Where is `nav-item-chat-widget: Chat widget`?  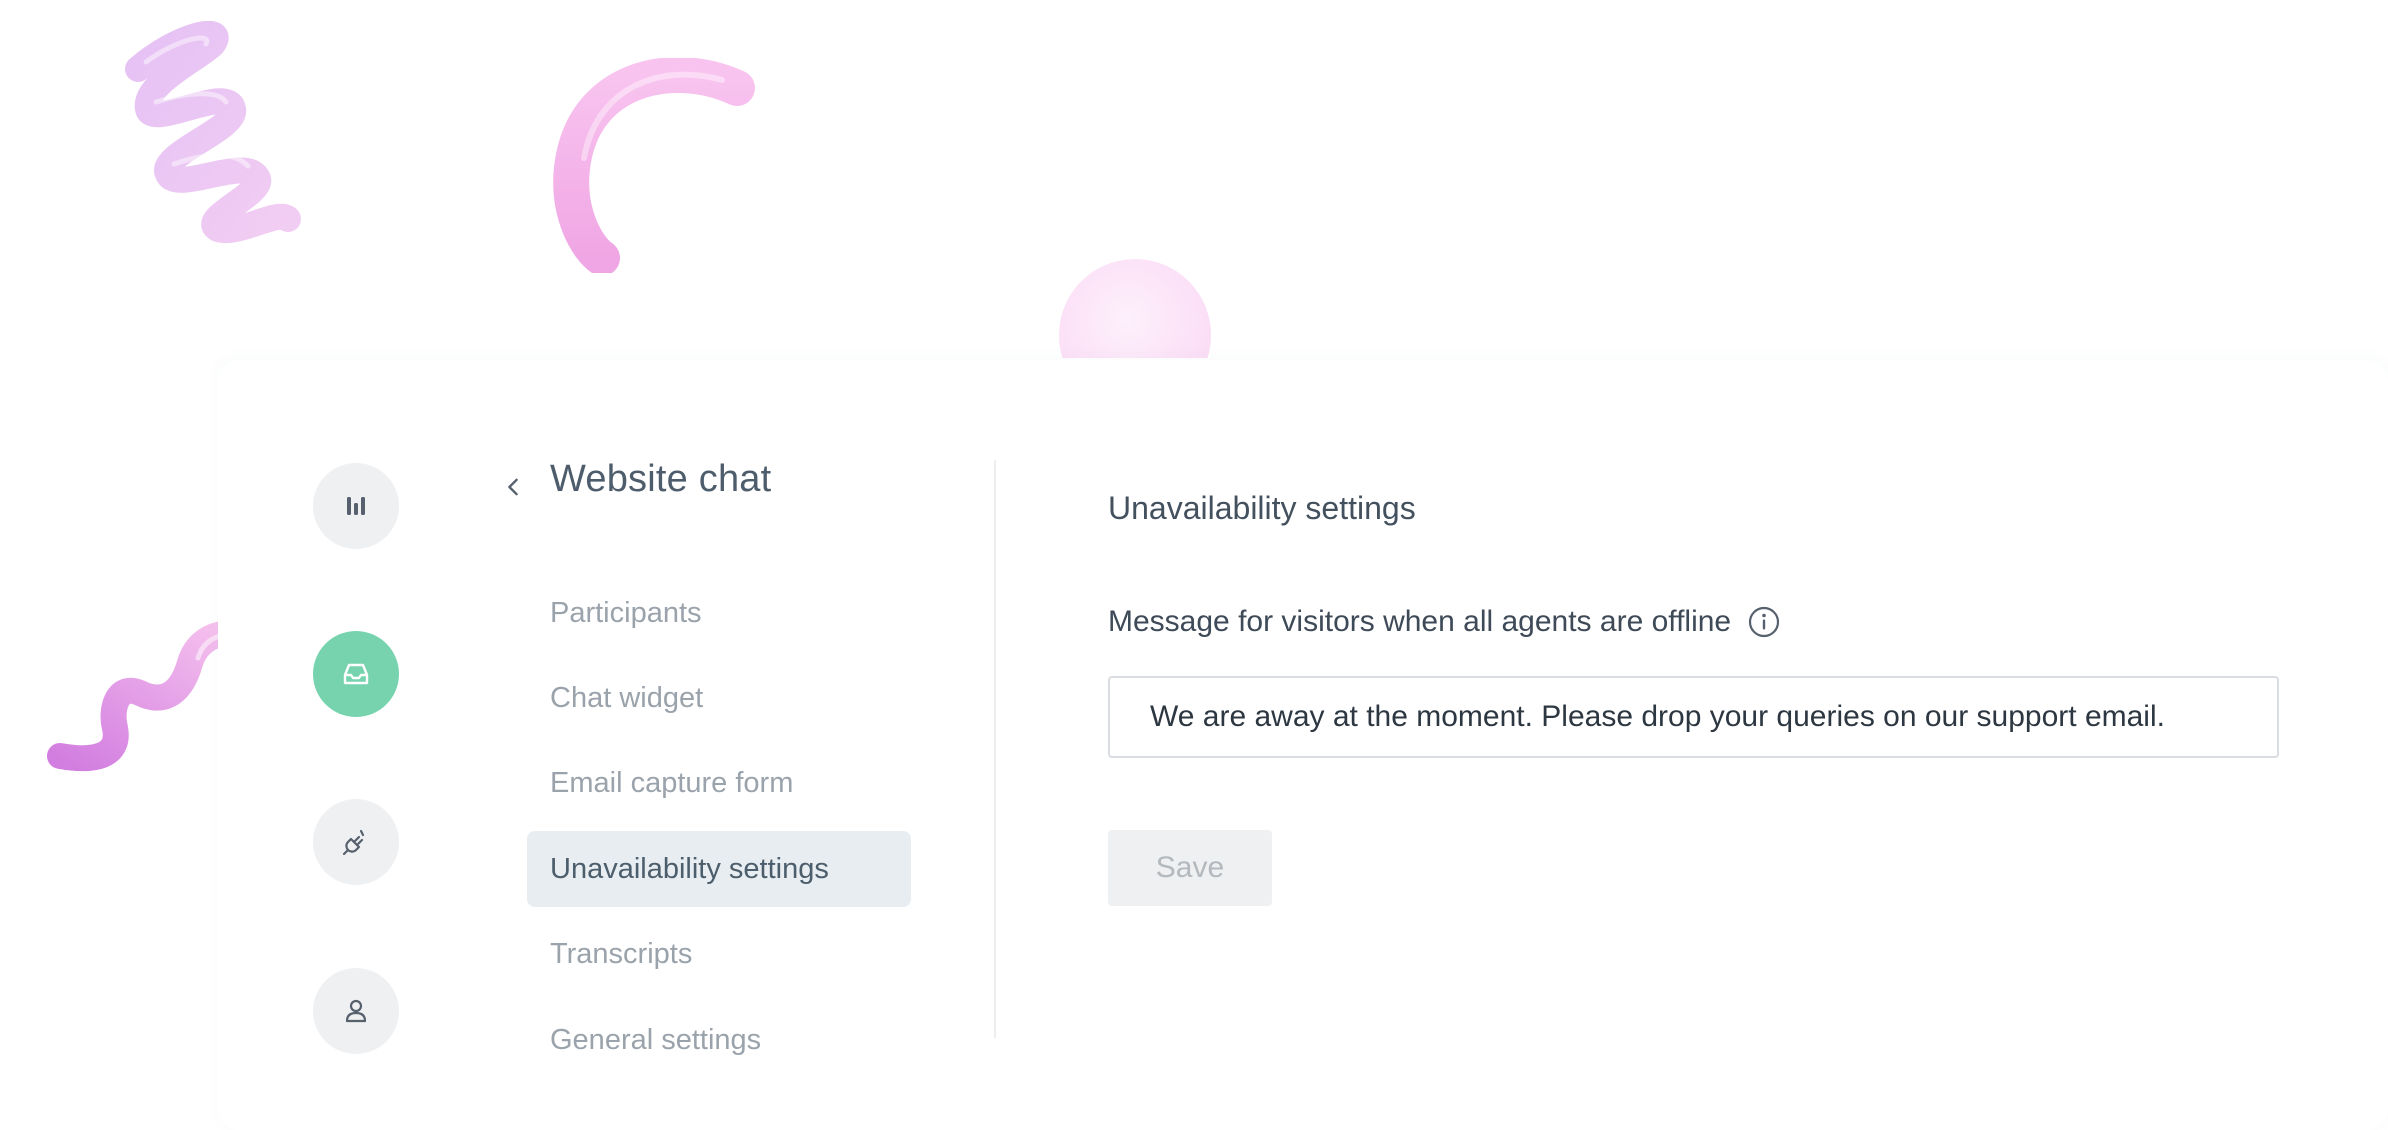 nav-item-chat-widget: Chat widget is located at coordinates (719, 698).